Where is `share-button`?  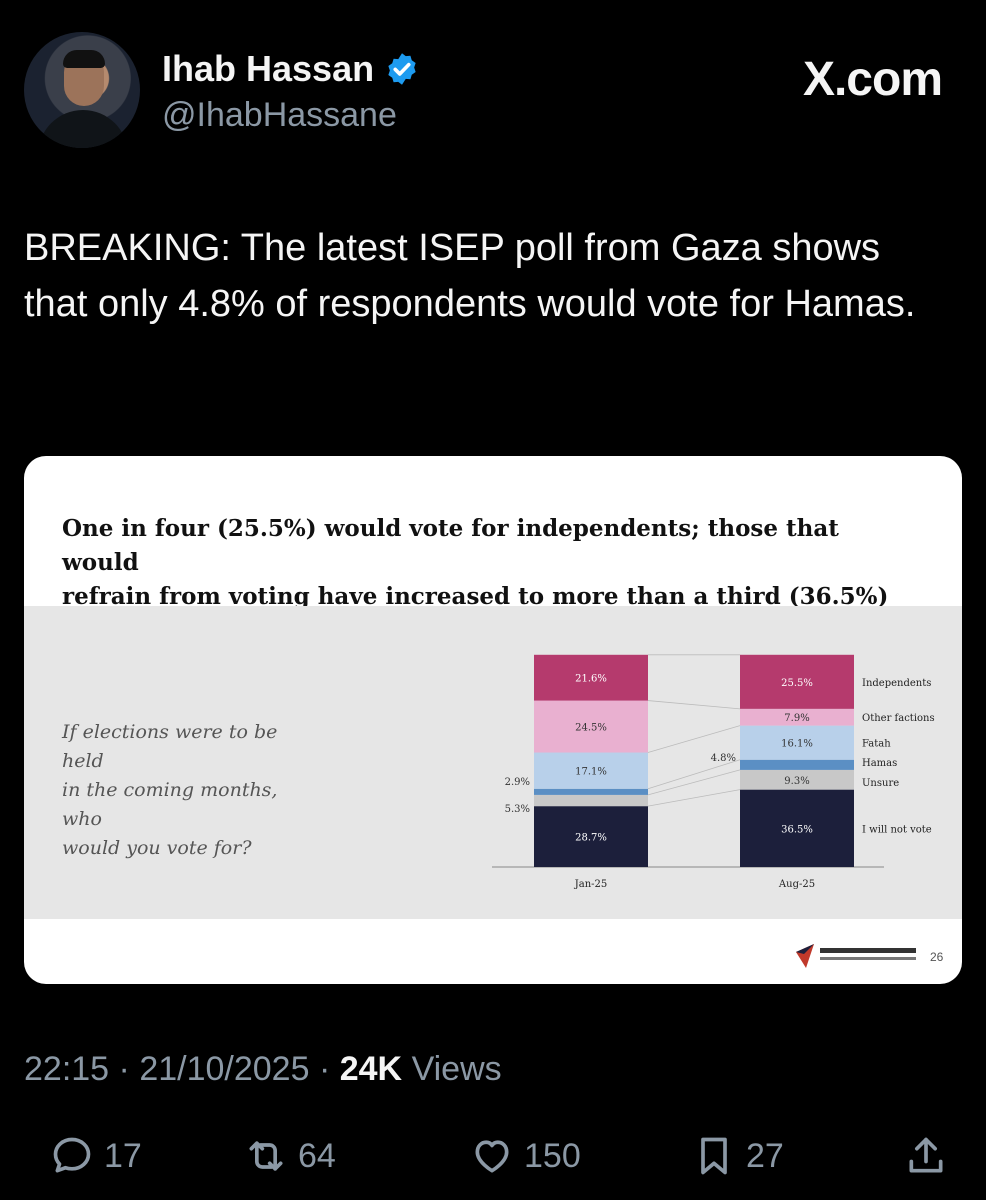 share-button is located at coordinates (931, 1156).